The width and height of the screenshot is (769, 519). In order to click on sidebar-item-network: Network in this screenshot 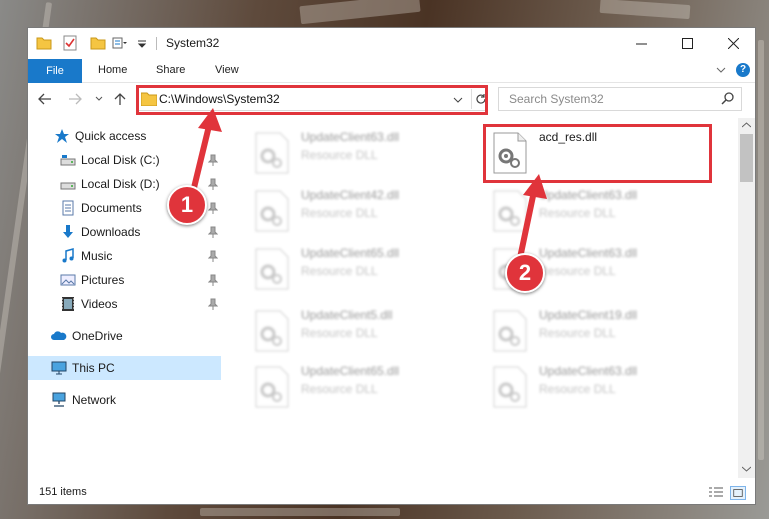, I will do `click(124, 400)`.